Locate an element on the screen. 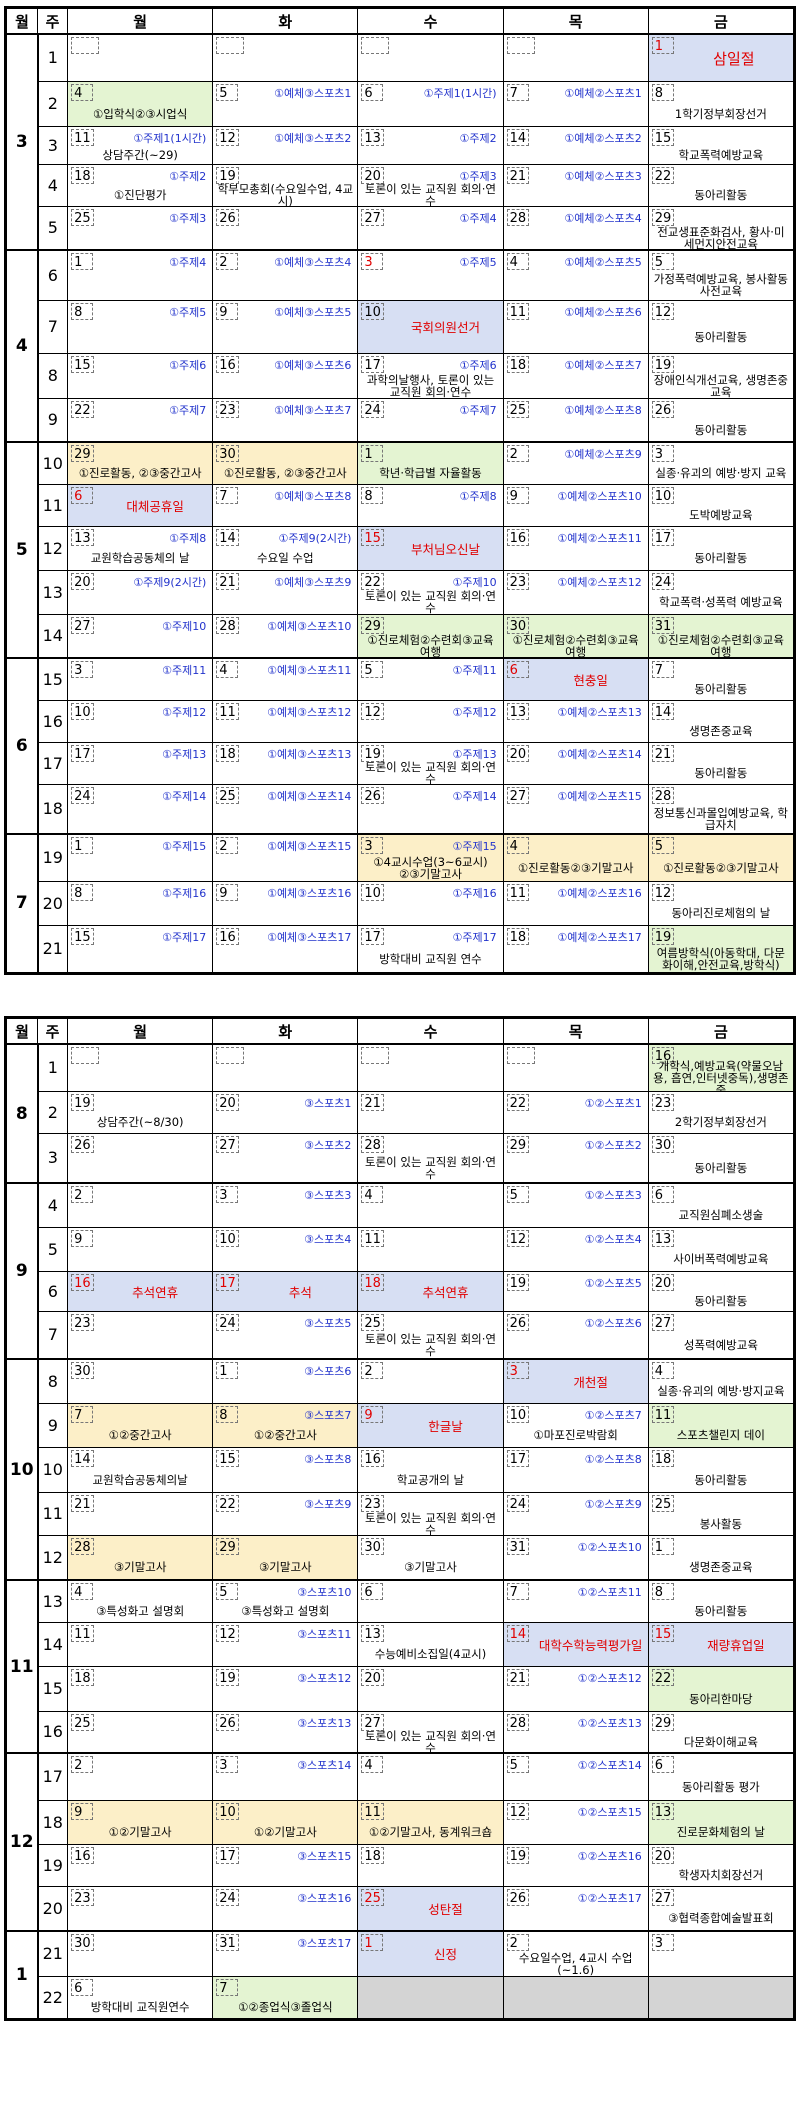 The height and width of the screenshot is (2119, 800). day-cell: 15 ①주제6 is located at coordinates (140, 375).